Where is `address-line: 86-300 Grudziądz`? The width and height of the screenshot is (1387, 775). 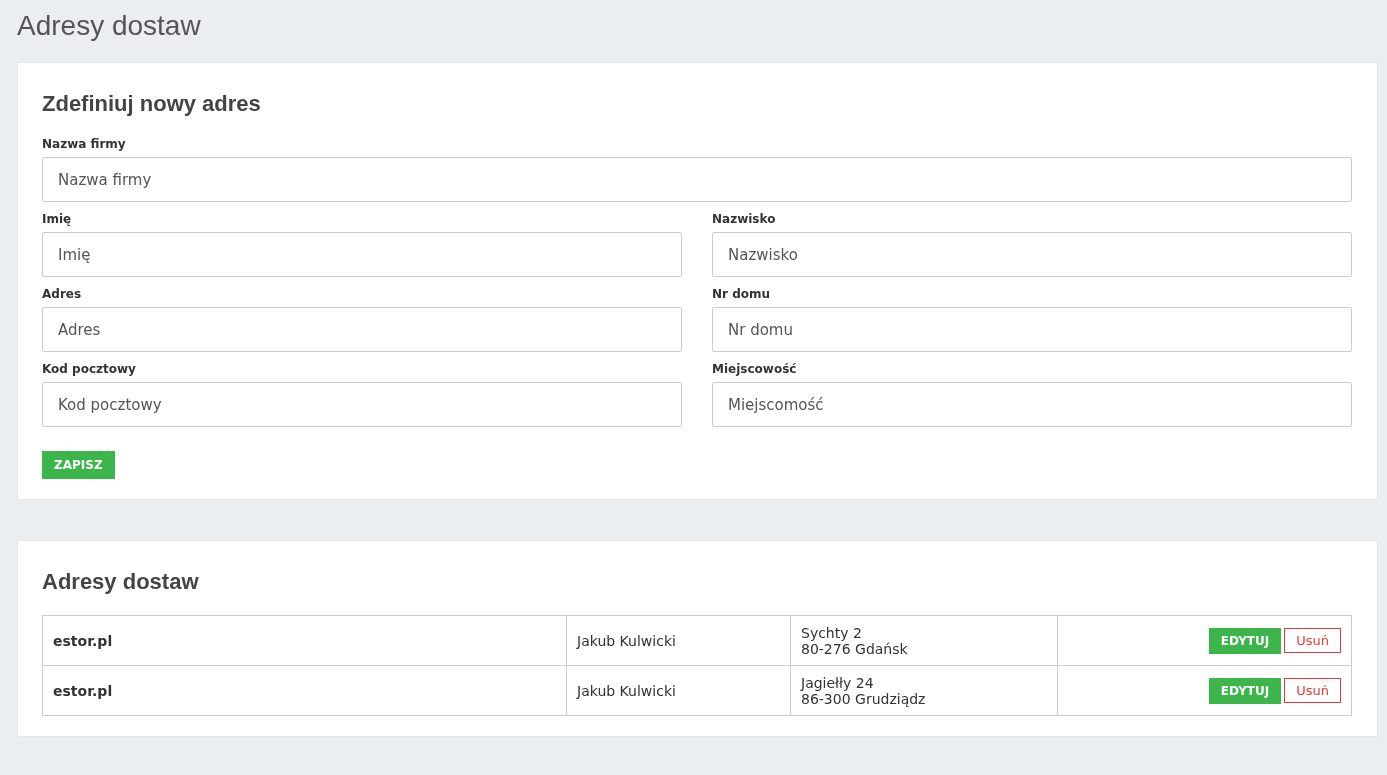 address-line: 86-300 Grudziądz is located at coordinates (864, 698).